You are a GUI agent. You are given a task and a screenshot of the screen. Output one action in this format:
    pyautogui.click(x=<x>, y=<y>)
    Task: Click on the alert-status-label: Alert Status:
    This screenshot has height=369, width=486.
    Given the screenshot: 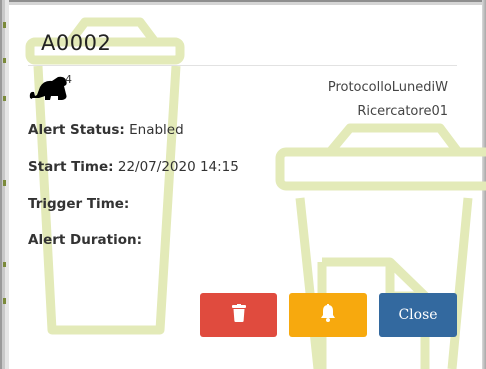 What is the action you would take?
    pyautogui.click(x=76, y=130)
    